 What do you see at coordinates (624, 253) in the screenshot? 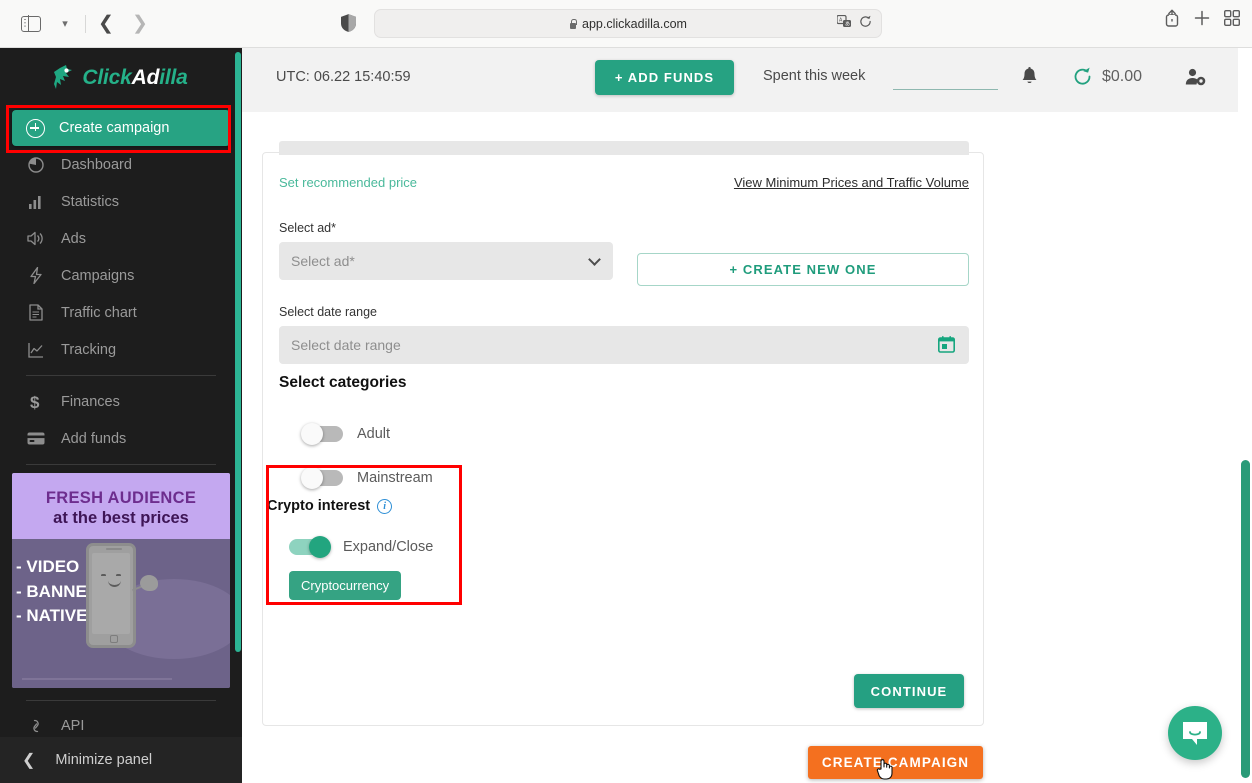
I see `select-ad-section: Select ad* Select ad* + CREATE NEW ONE` at bounding box center [624, 253].